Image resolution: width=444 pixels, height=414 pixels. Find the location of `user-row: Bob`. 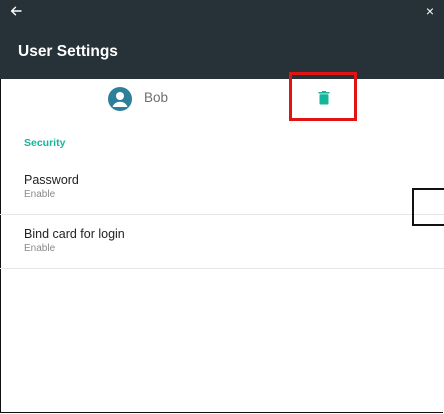

user-row: Bob is located at coordinates (222, 99).